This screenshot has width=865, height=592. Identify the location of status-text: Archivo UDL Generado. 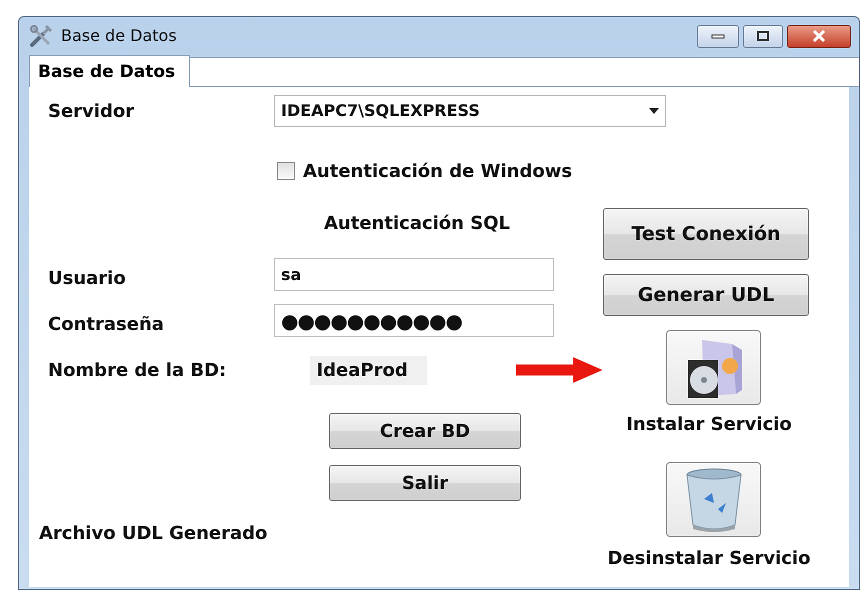
(153, 533).